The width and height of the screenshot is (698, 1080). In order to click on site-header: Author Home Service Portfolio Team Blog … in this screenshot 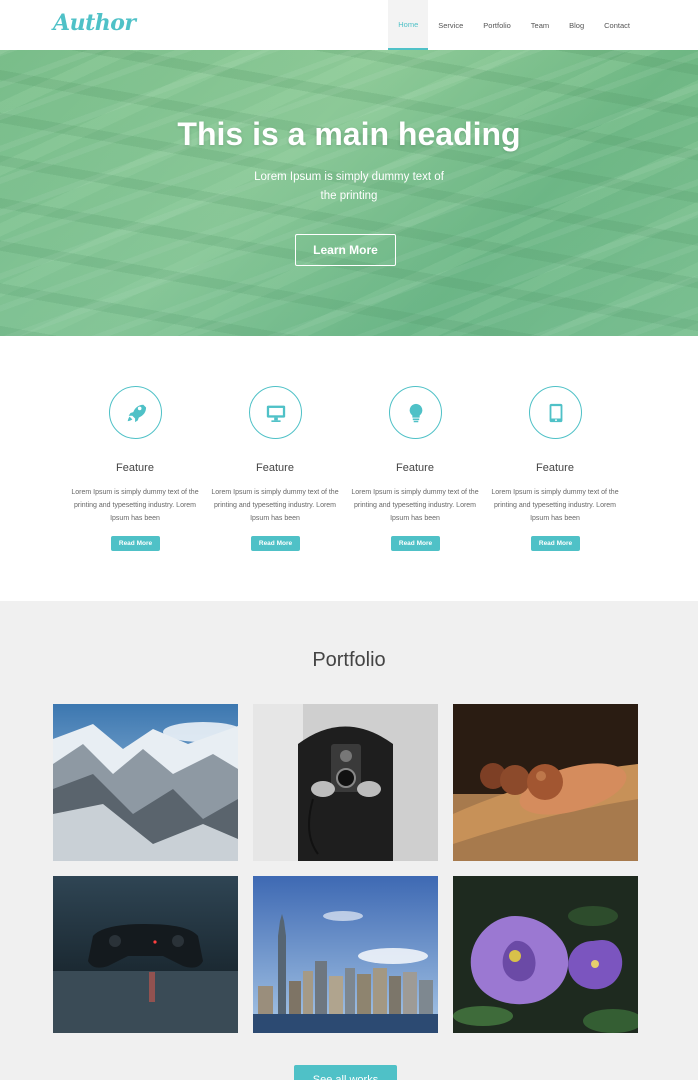, I will do `click(349, 25)`.